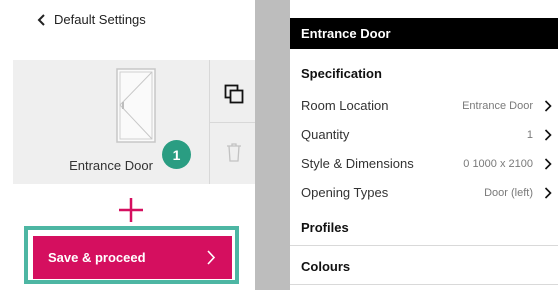 This screenshot has height=290, width=558. I want to click on chevron-left-icon, so click(41, 19).